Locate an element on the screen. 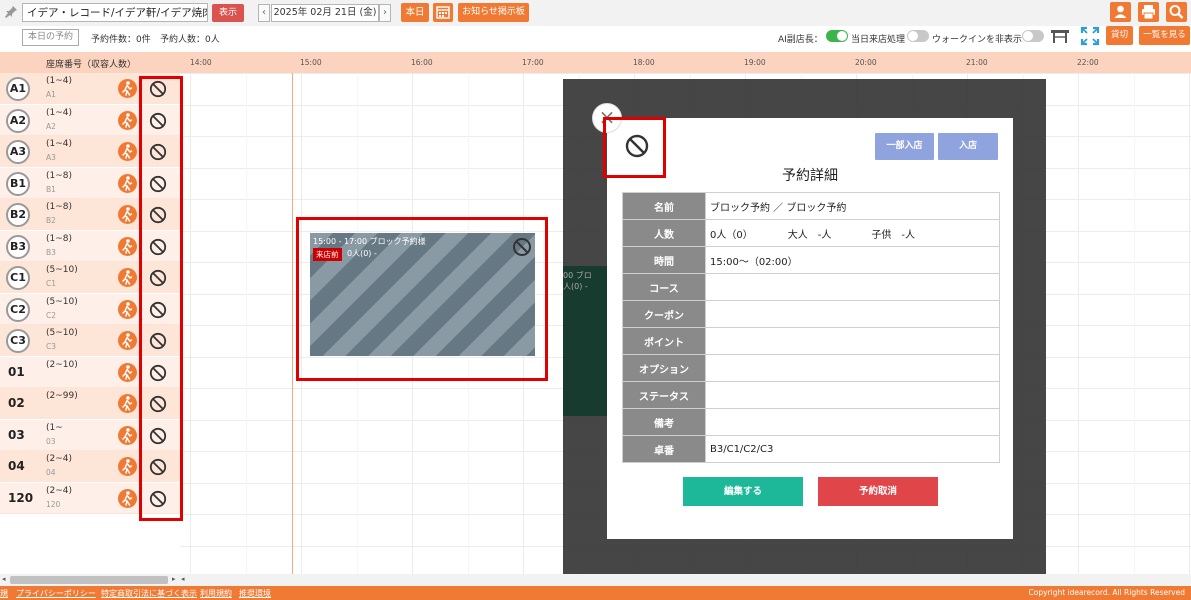 The image size is (1191, 600). table-icon is located at coordinates (1060, 36).